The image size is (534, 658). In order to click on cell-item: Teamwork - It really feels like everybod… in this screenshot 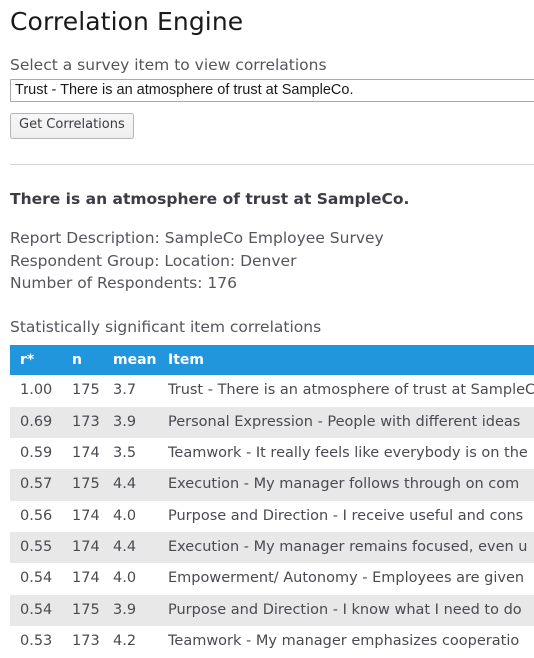, I will do `click(348, 452)`.